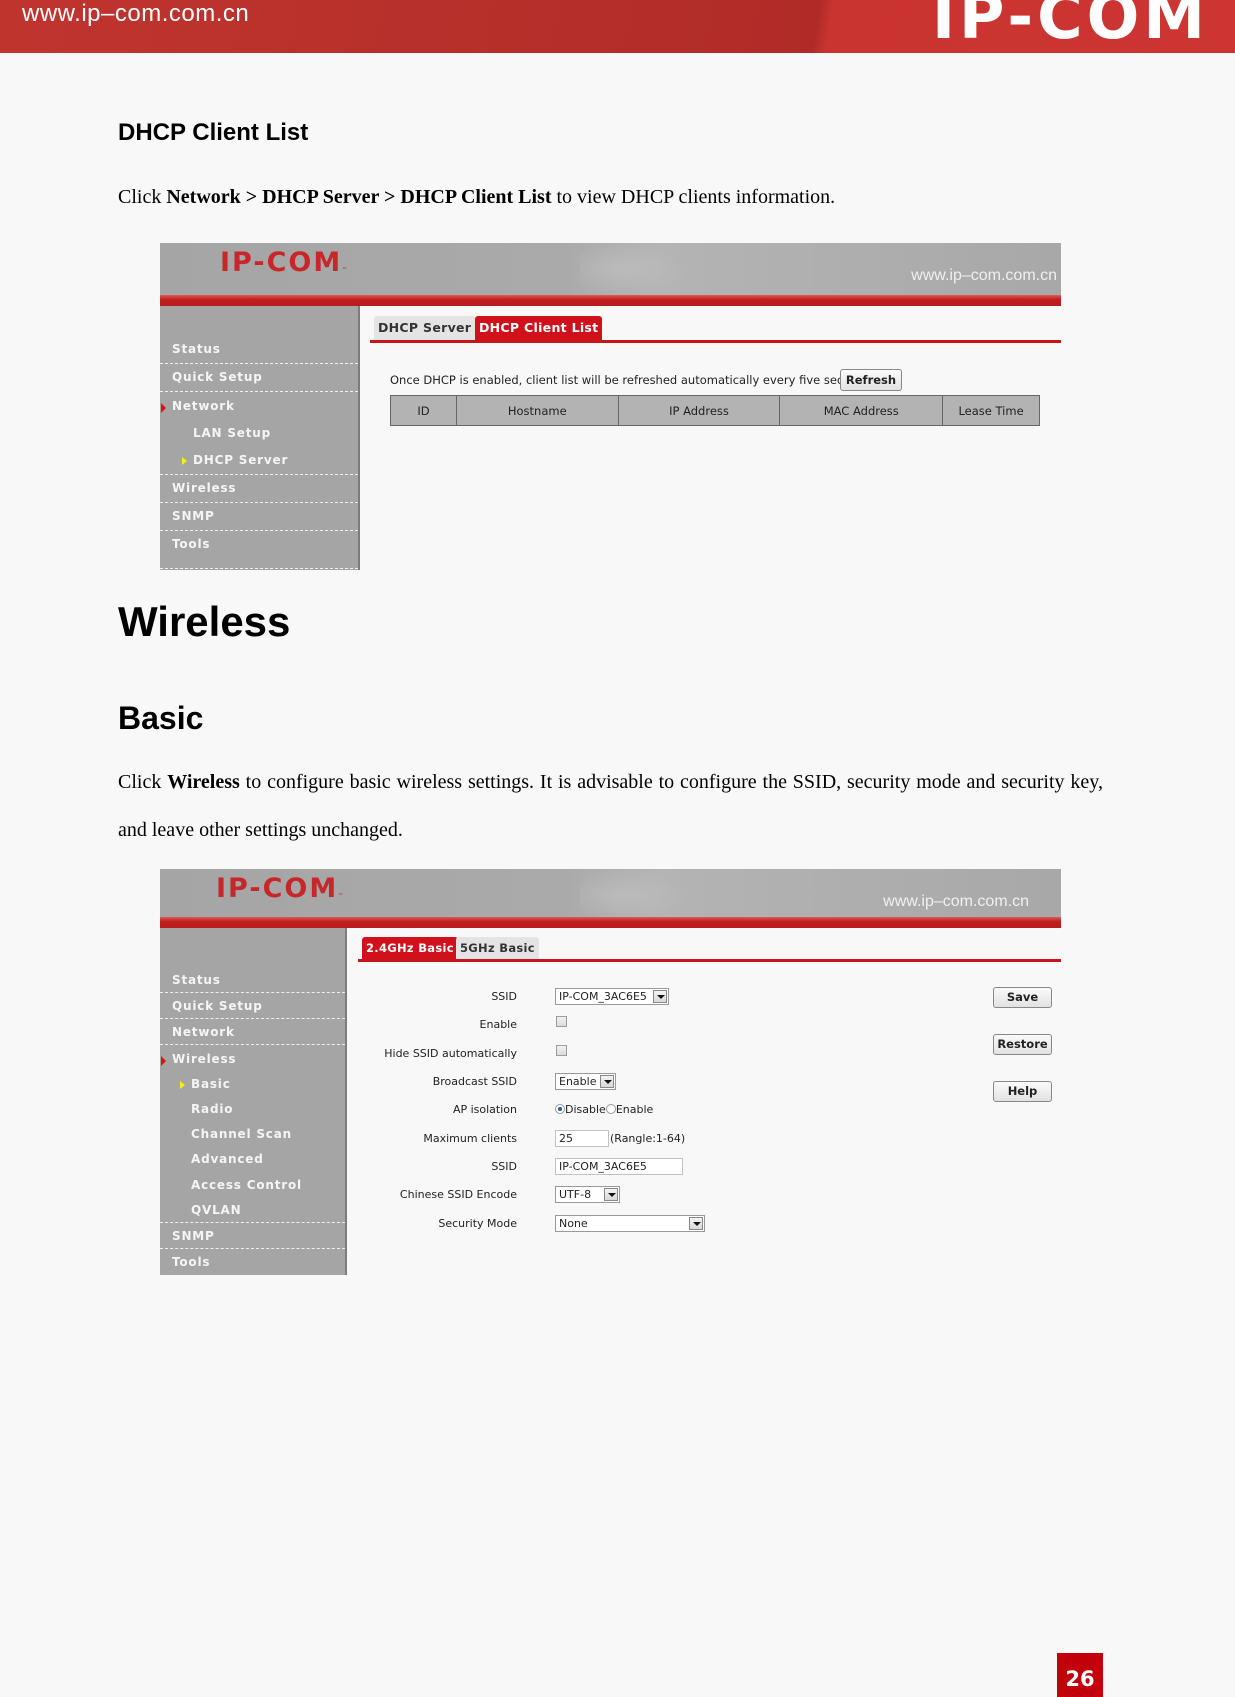 This screenshot has width=1235, height=1697. What do you see at coordinates (203, 782) in the screenshot?
I see `intro-menu-path: Wireless` at bounding box center [203, 782].